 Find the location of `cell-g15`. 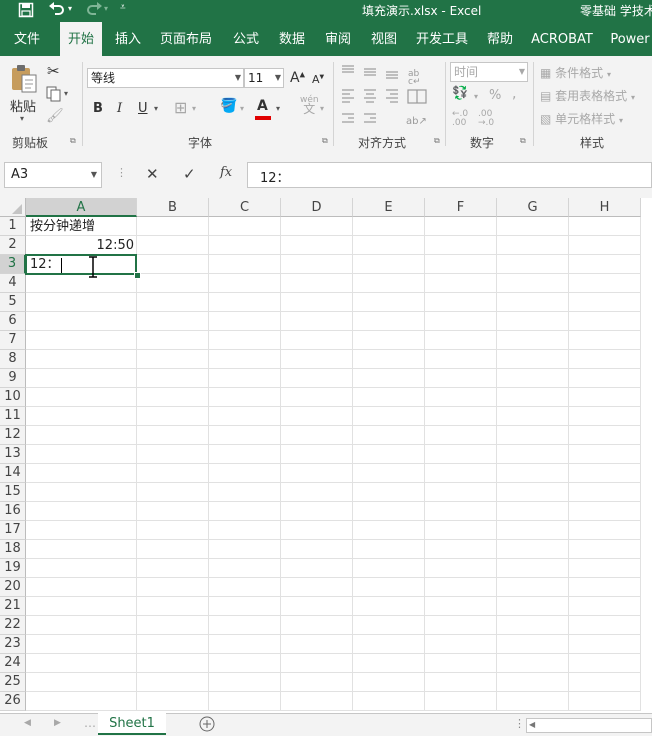

cell-g15 is located at coordinates (533, 492).